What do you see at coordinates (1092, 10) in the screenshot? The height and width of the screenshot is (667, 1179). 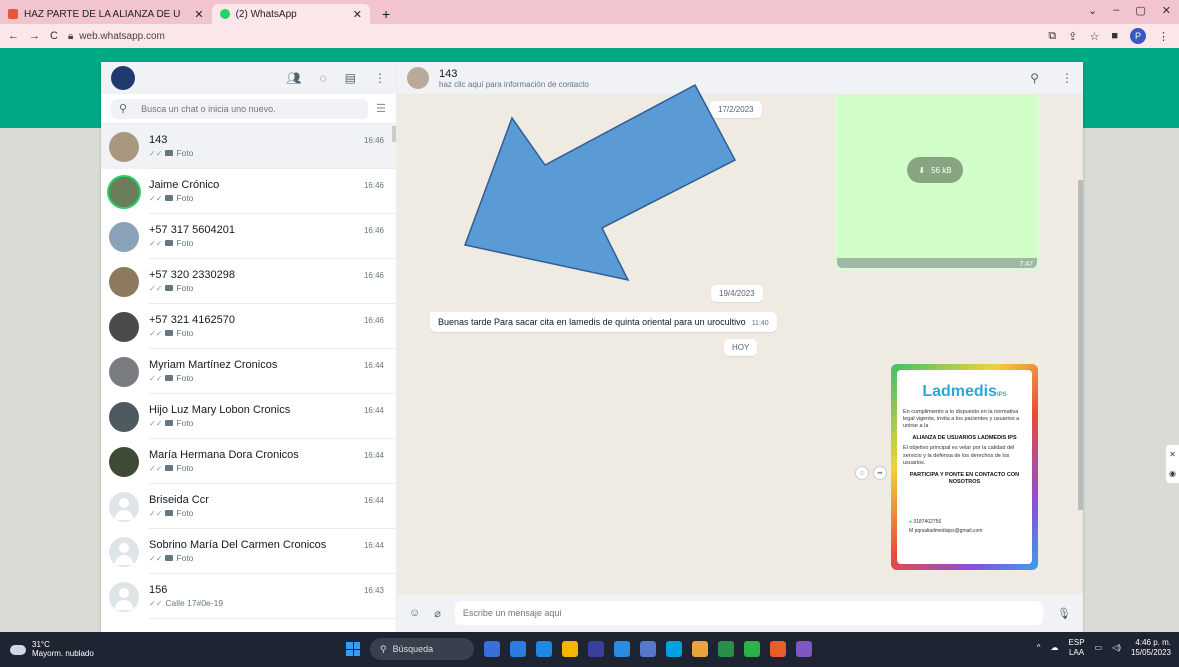 I see `tab-search-icon: ⌄` at bounding box center [1092, 10].